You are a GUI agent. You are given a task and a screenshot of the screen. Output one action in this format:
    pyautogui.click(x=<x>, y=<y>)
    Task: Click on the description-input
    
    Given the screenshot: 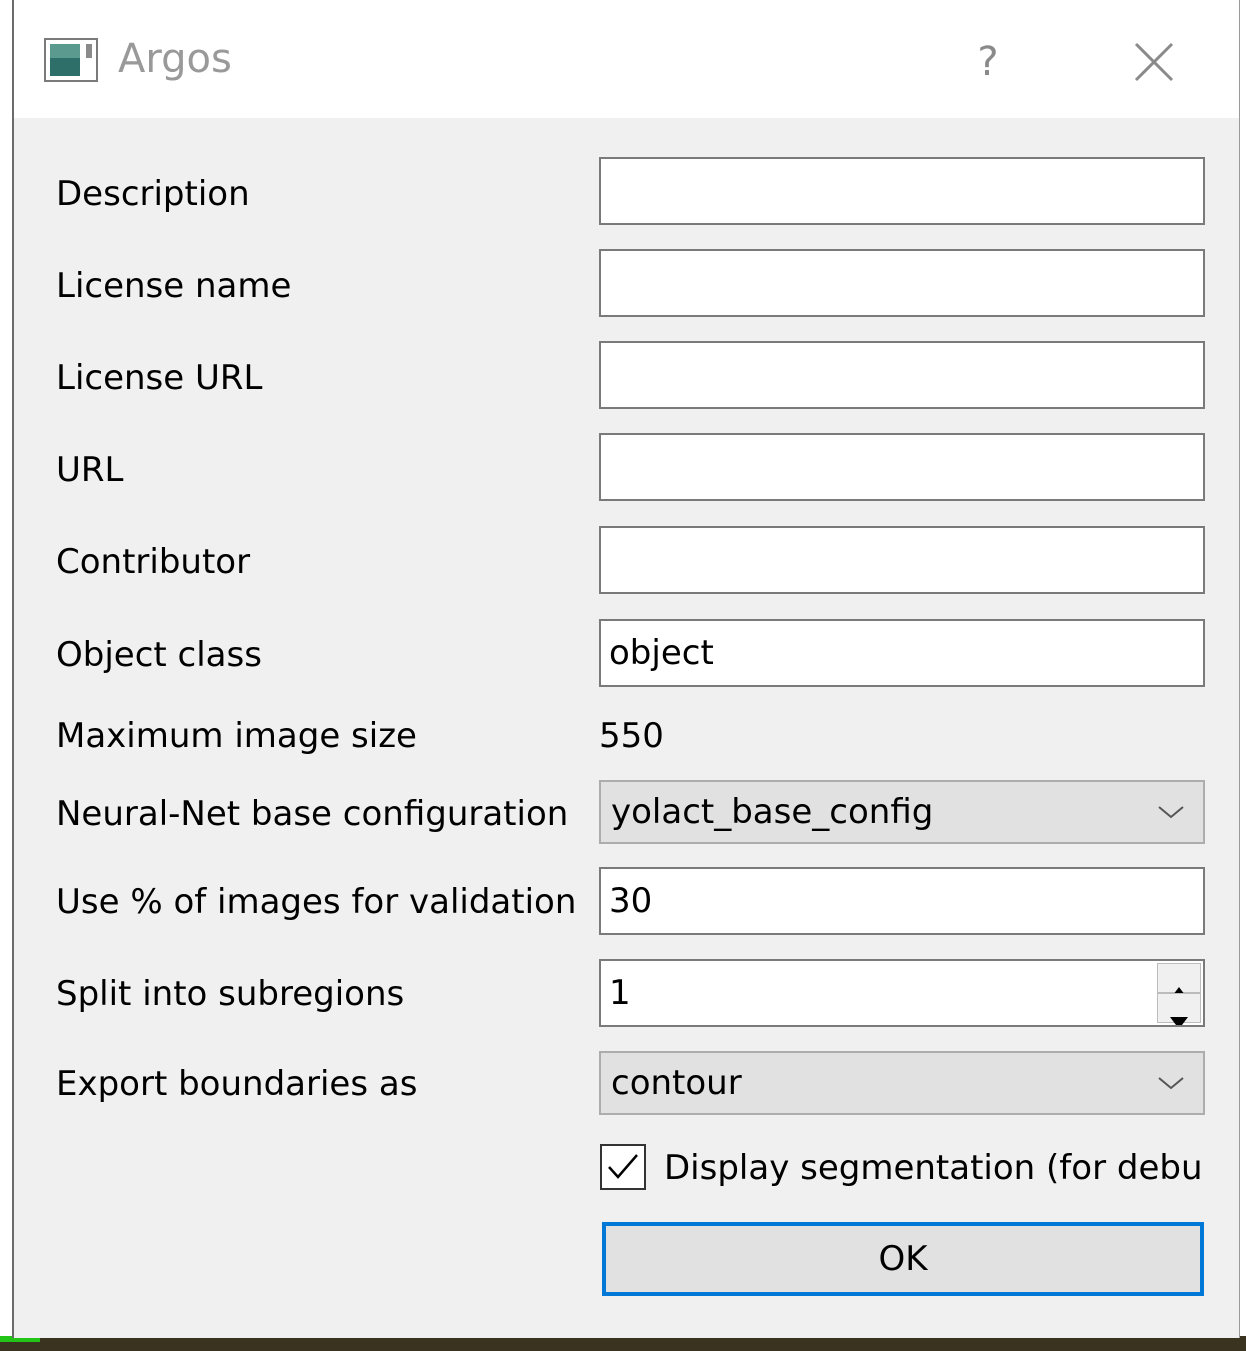 What is the action you would take?
    pyautogui.click(x=902, y=191)
    